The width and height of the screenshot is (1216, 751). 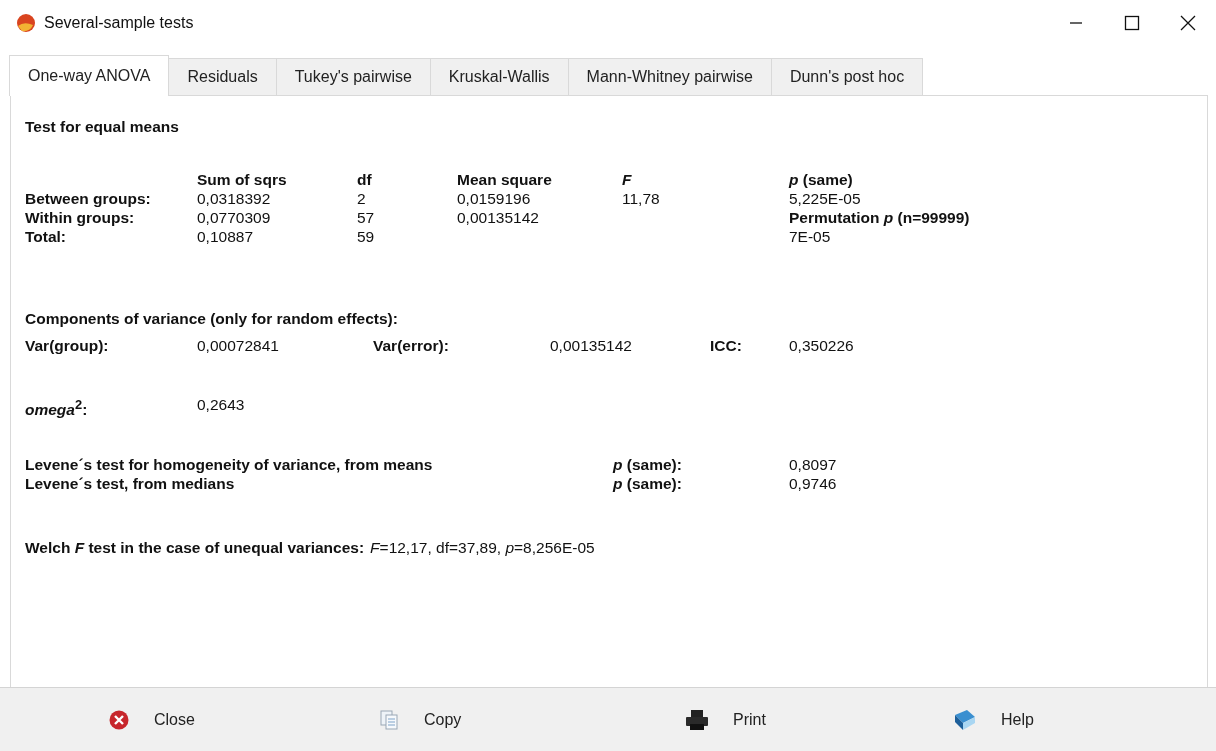 I want to click on maximize-icon, so click(x=1132, y=23).